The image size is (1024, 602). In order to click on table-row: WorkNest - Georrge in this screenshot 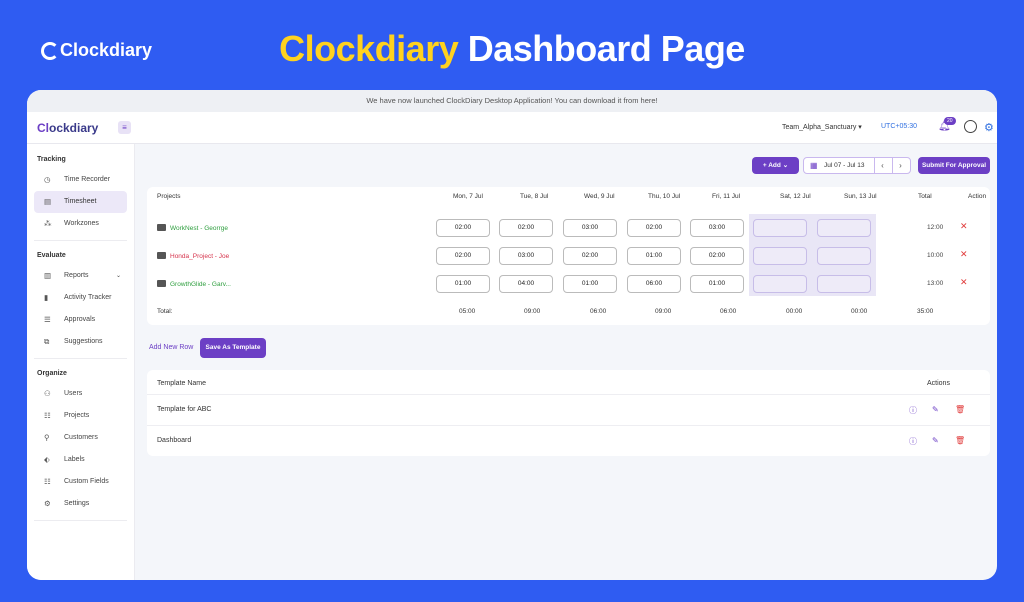, I will do `click(192, 228)`.